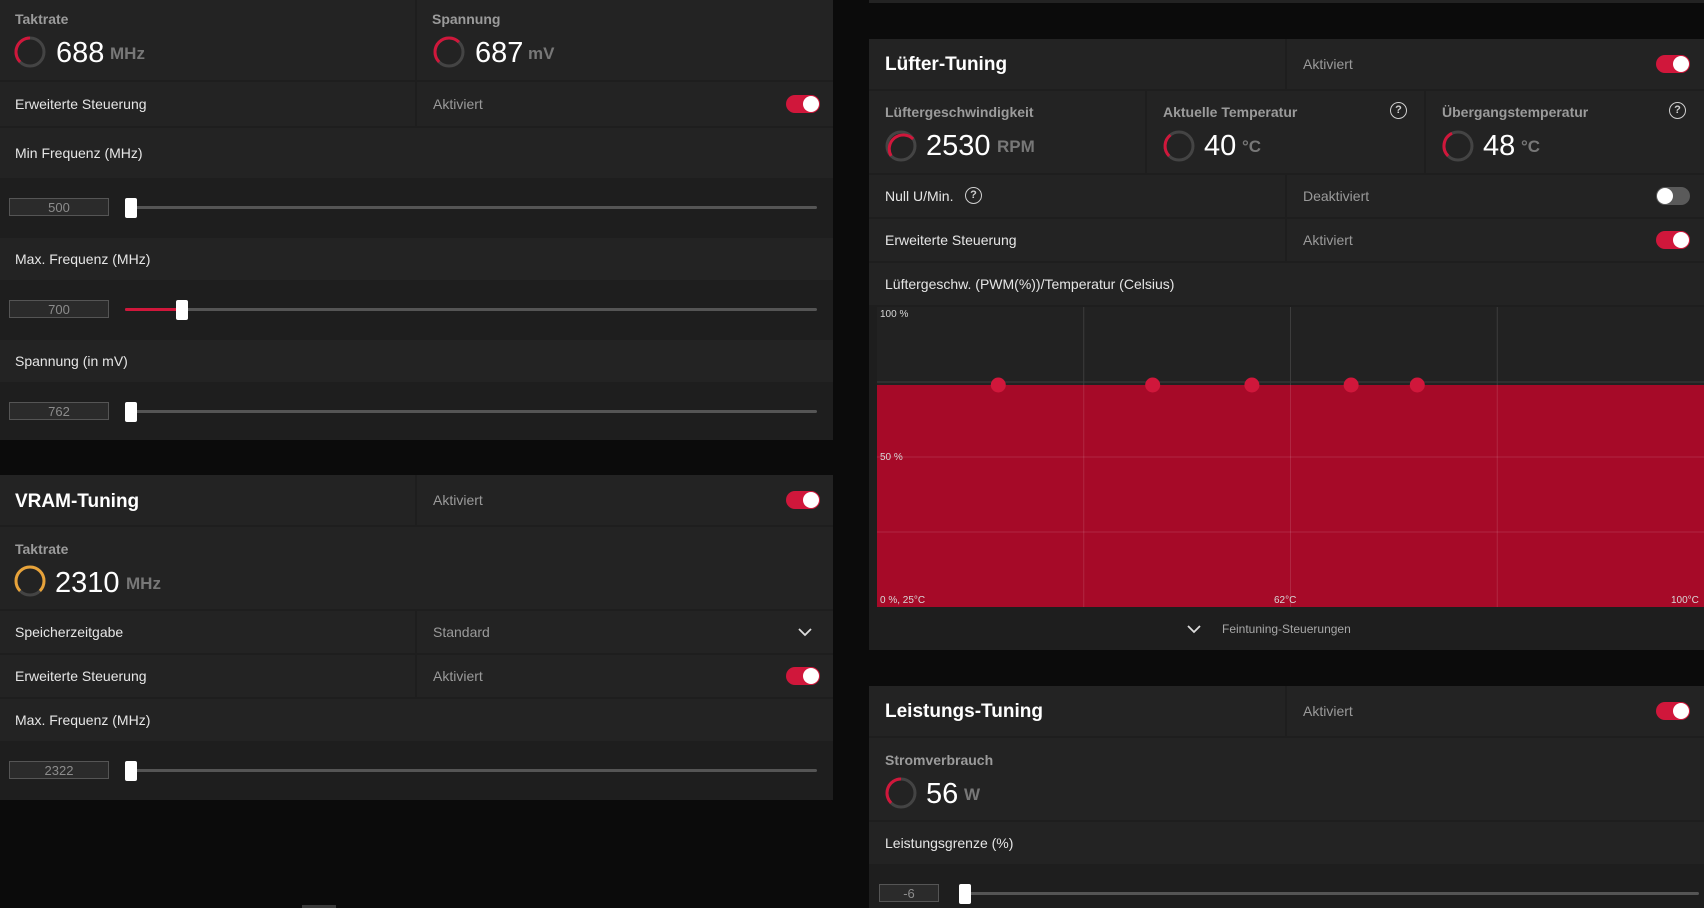 This screenshot has height=908, width=1704. Describe the element at coordinates (803, 676) in the screenshot. I see `vram-advanced-toggle` at that location.